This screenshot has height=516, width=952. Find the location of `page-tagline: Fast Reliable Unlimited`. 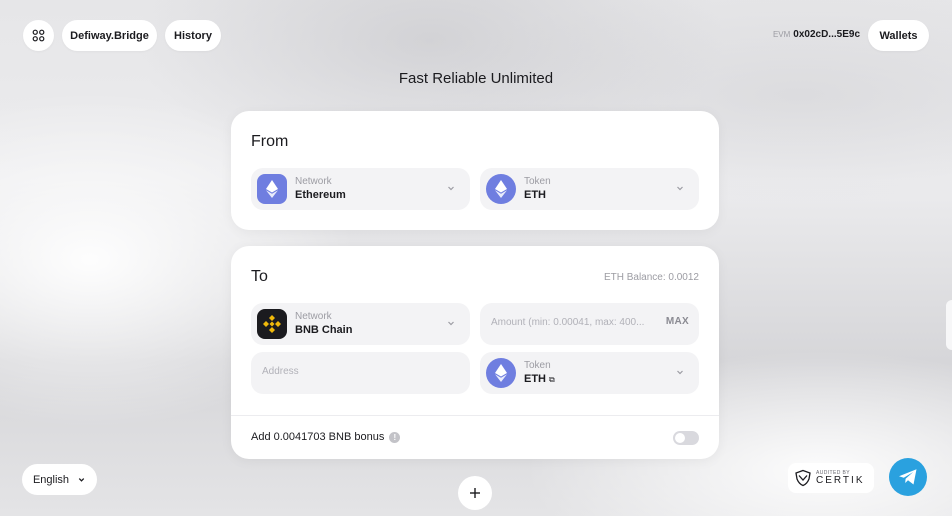

page-tagline: Fast Reliable Unlimited is located at coordinates (476, 78).